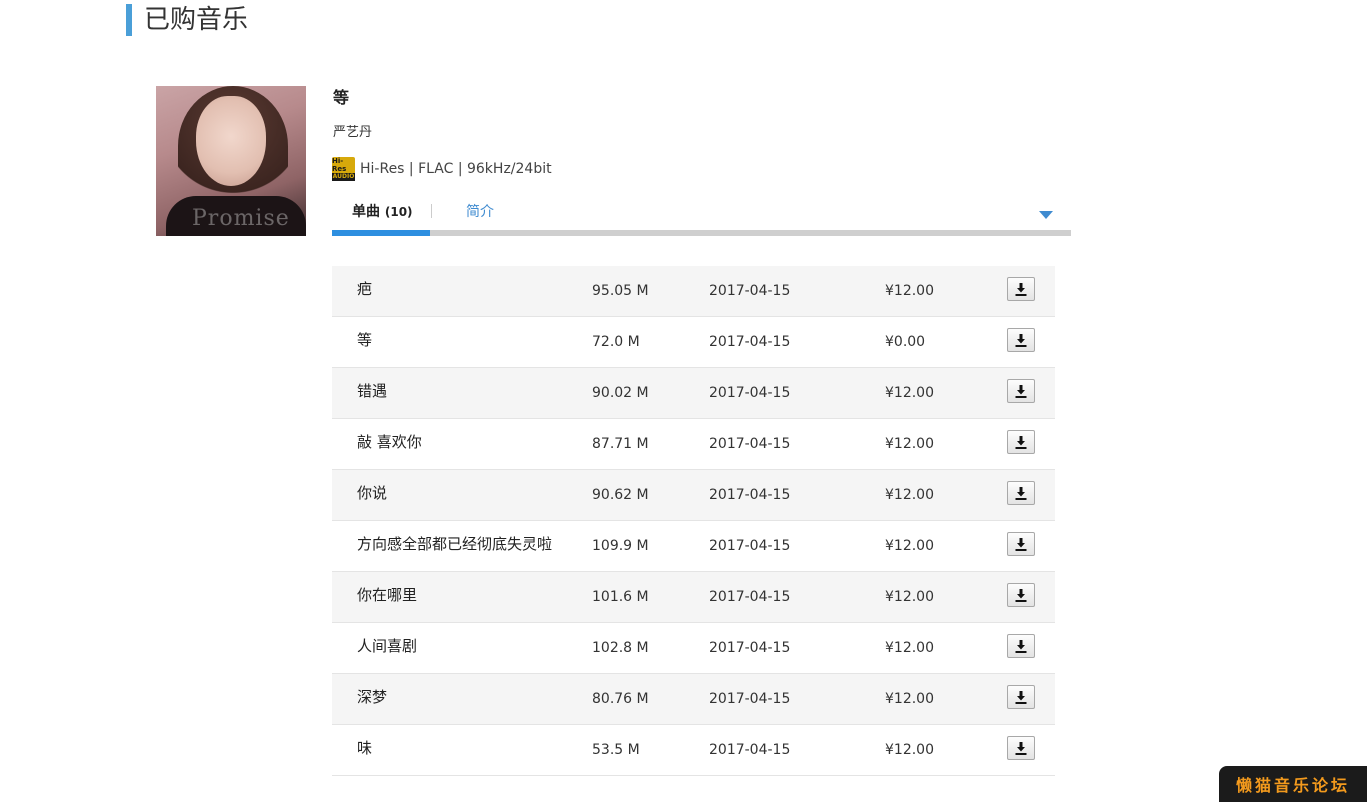  What do you see at coordinates (389, 442) in the screenshot?
I see `track-name: 敲 喜欢你` at bounding box center [389, 442].